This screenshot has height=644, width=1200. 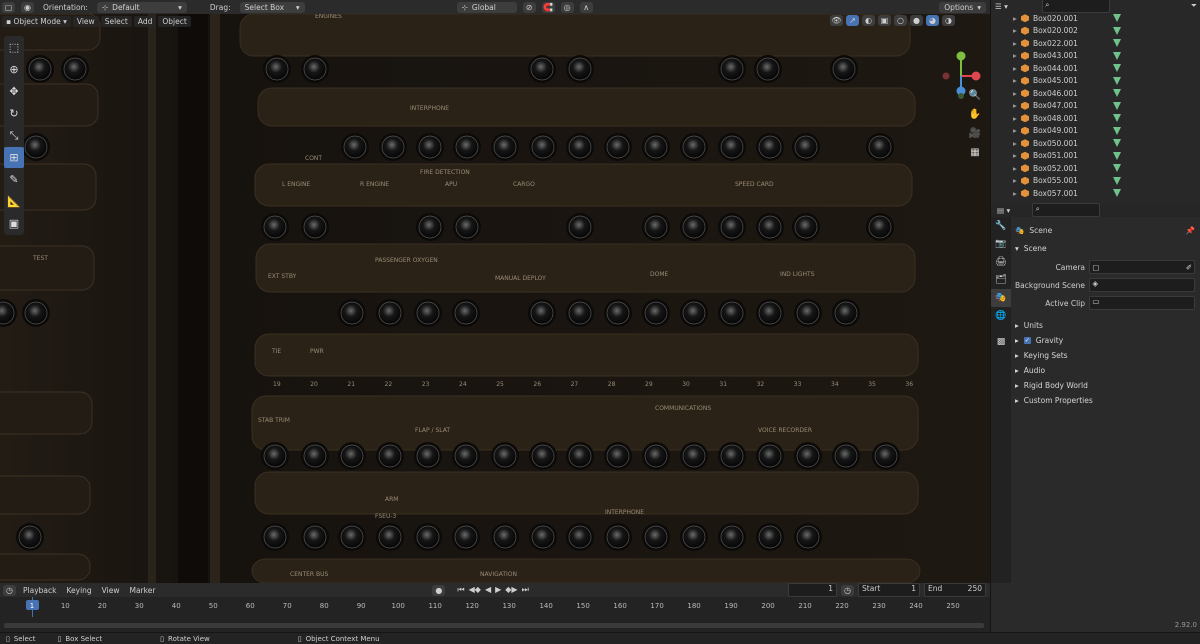 What do you see at coordinates (141, 7) in the screenshot?
I see `orientation-dropdown: ⊹ Default ▾` at bounding box center [141, 7].